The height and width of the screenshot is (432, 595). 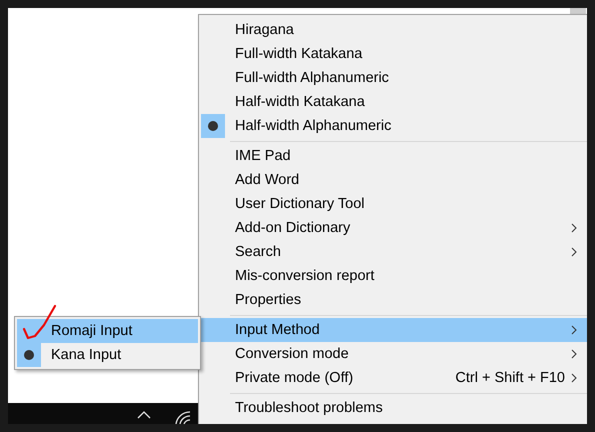 What do you see at coordinates (394, 126) in the screenshot?
I see `menu-item: Half-width Alphanumeric` at bounding box center [394, 126].